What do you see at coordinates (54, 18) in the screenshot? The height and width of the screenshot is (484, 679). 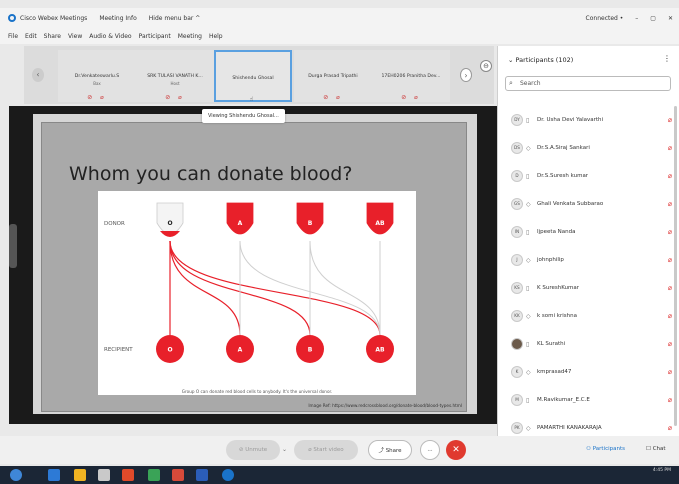 I see `app-title: Cisco Webex Meetings` at bounding box center [54, 18].